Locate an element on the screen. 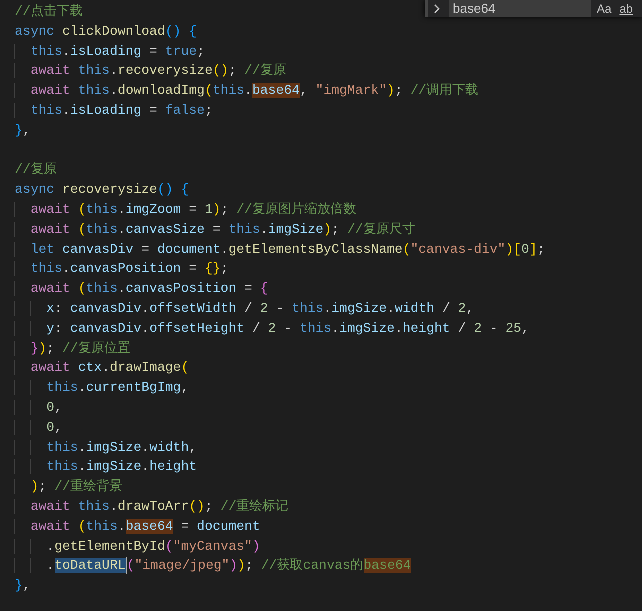 This screenshot has width=642, height=611. find-option-toggle: Aa is located at coordinates (604, 8).